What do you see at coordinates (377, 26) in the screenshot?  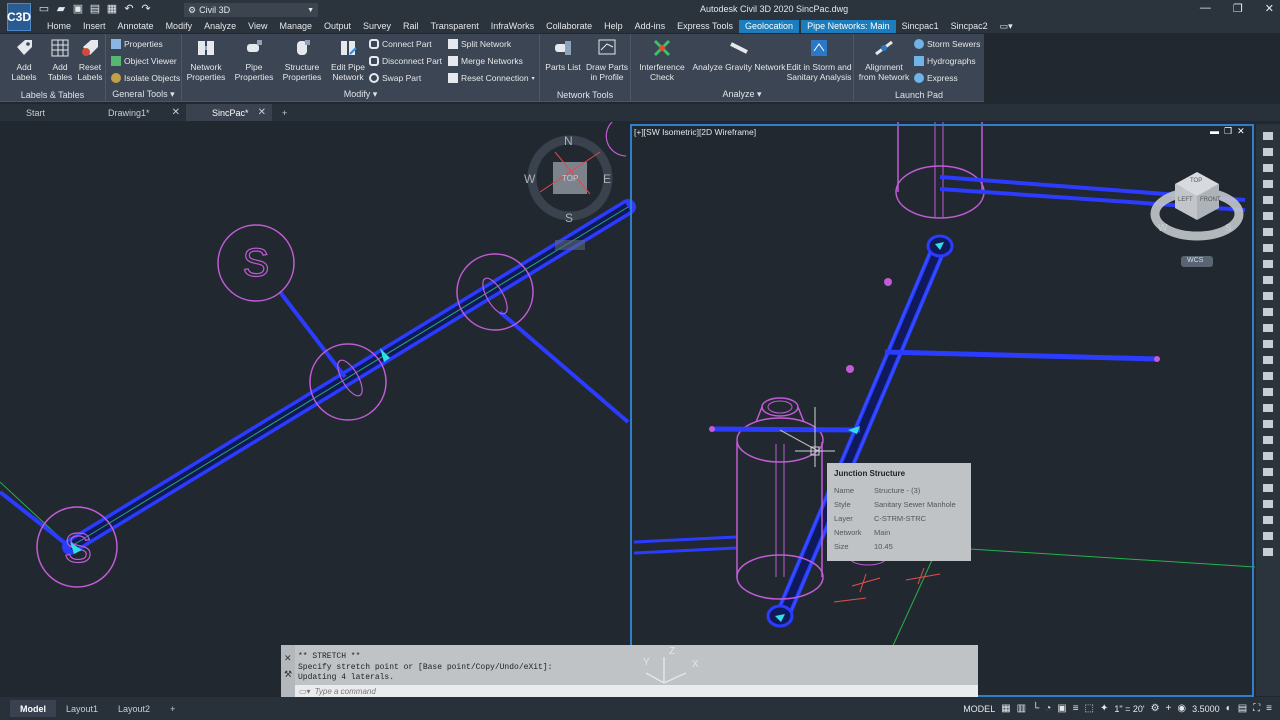 I see `tab-survey: Survey` at bounding box center [377, 26].